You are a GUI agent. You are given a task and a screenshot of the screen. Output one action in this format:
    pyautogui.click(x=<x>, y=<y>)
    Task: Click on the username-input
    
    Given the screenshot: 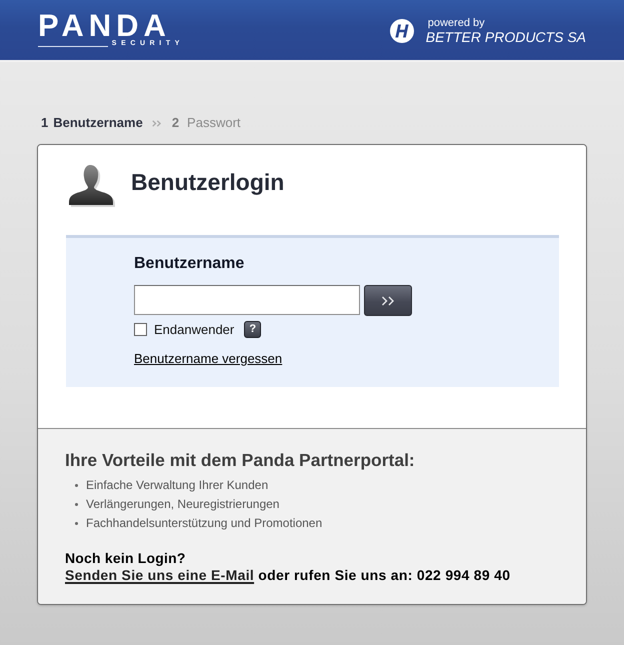 What is the action you would take?
    pyautogui.click(x=247, y=300)
    